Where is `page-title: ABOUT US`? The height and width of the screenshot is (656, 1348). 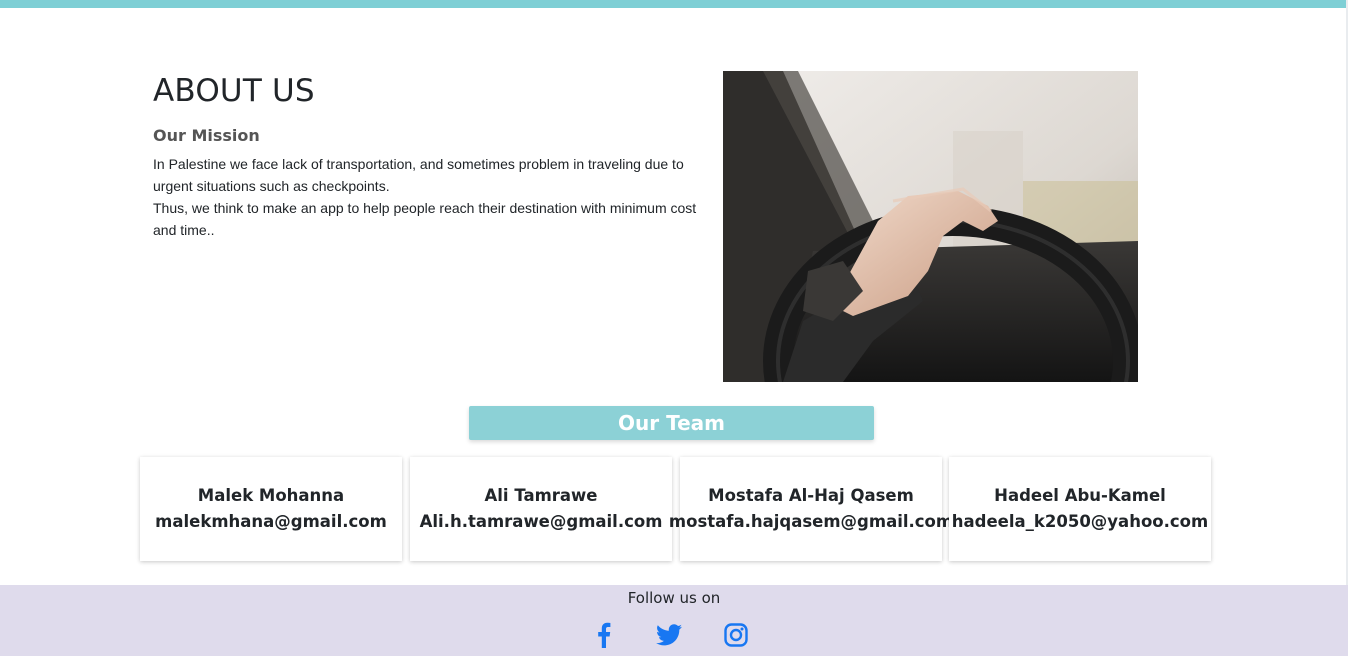 page-title: ABOUT US is located at coordinates (234, 91).